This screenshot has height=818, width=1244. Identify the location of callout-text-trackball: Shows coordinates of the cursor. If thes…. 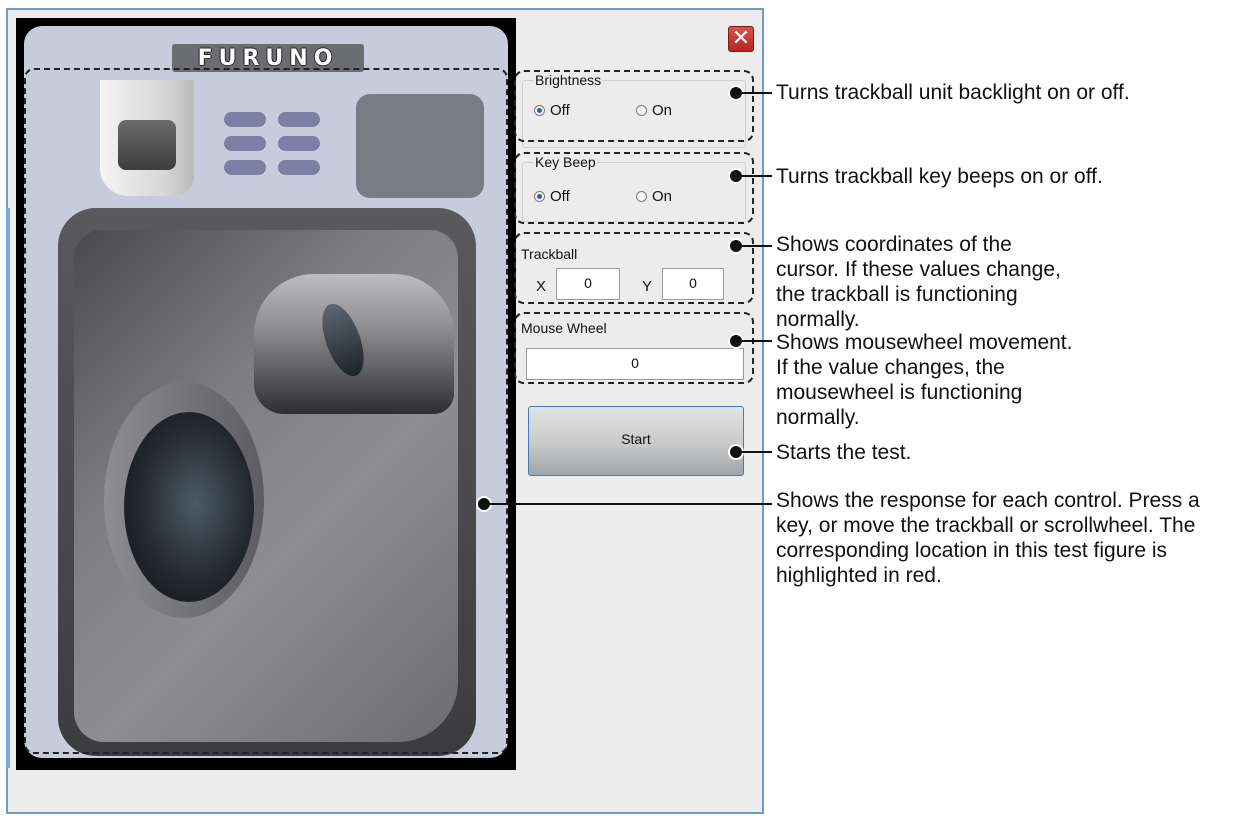
(918, 282).